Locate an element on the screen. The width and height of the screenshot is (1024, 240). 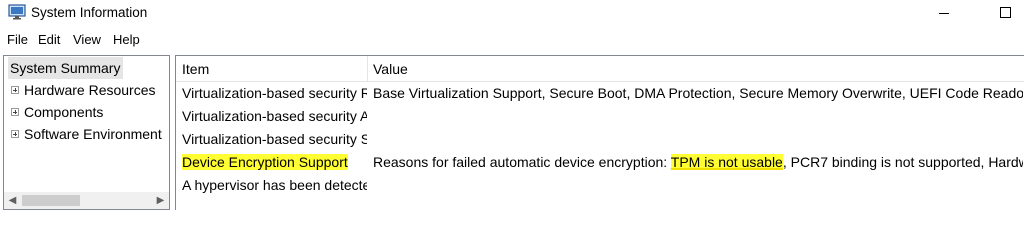
scroll-right-icon: ▶ is located at coordinates (160, 200).